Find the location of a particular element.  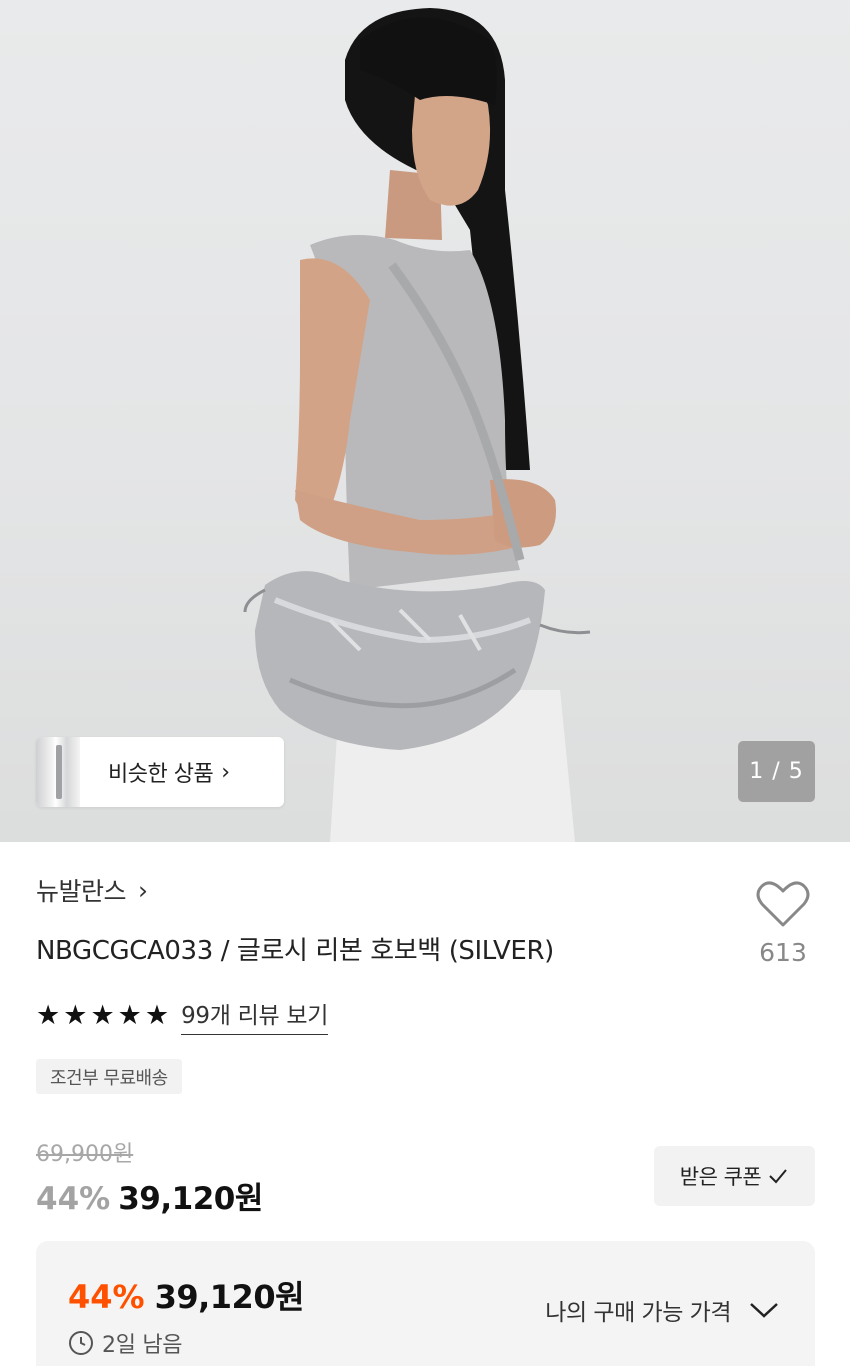

image-counter: 1 / 5 is located at coordinates (776, 771).